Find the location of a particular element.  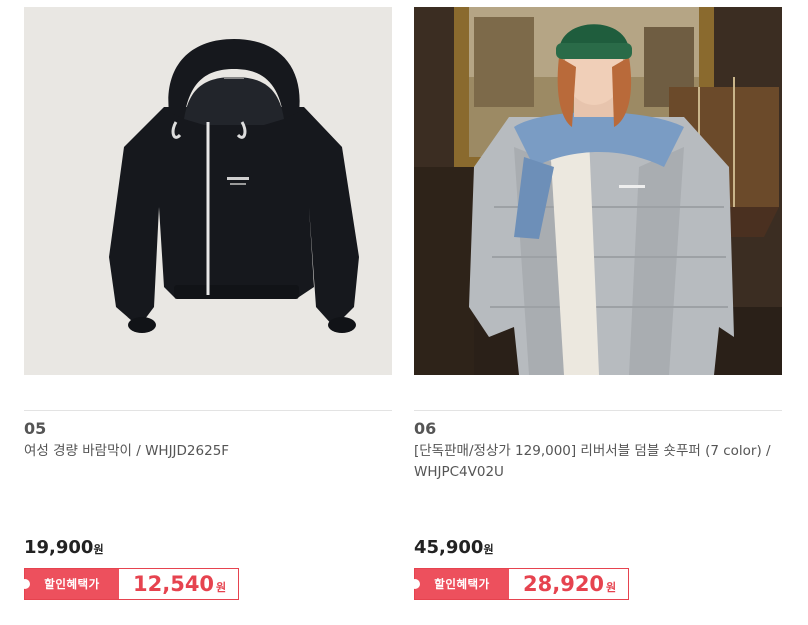

product-name: 여성 경량 바람막이 / WHJJD2625F is located at coordinates (204, 451).